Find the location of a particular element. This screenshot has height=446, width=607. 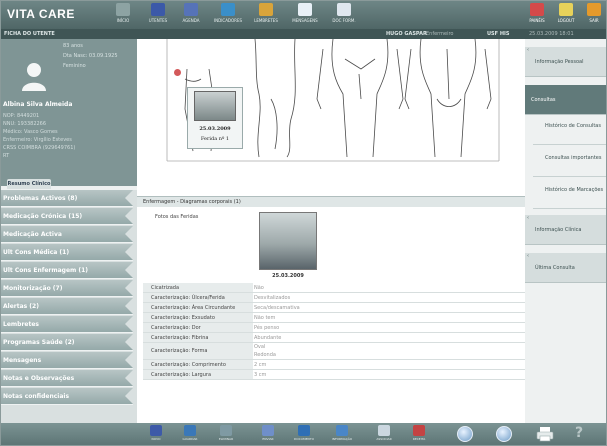

user-role: Enfermeiro is located at coordinates (440, 34).